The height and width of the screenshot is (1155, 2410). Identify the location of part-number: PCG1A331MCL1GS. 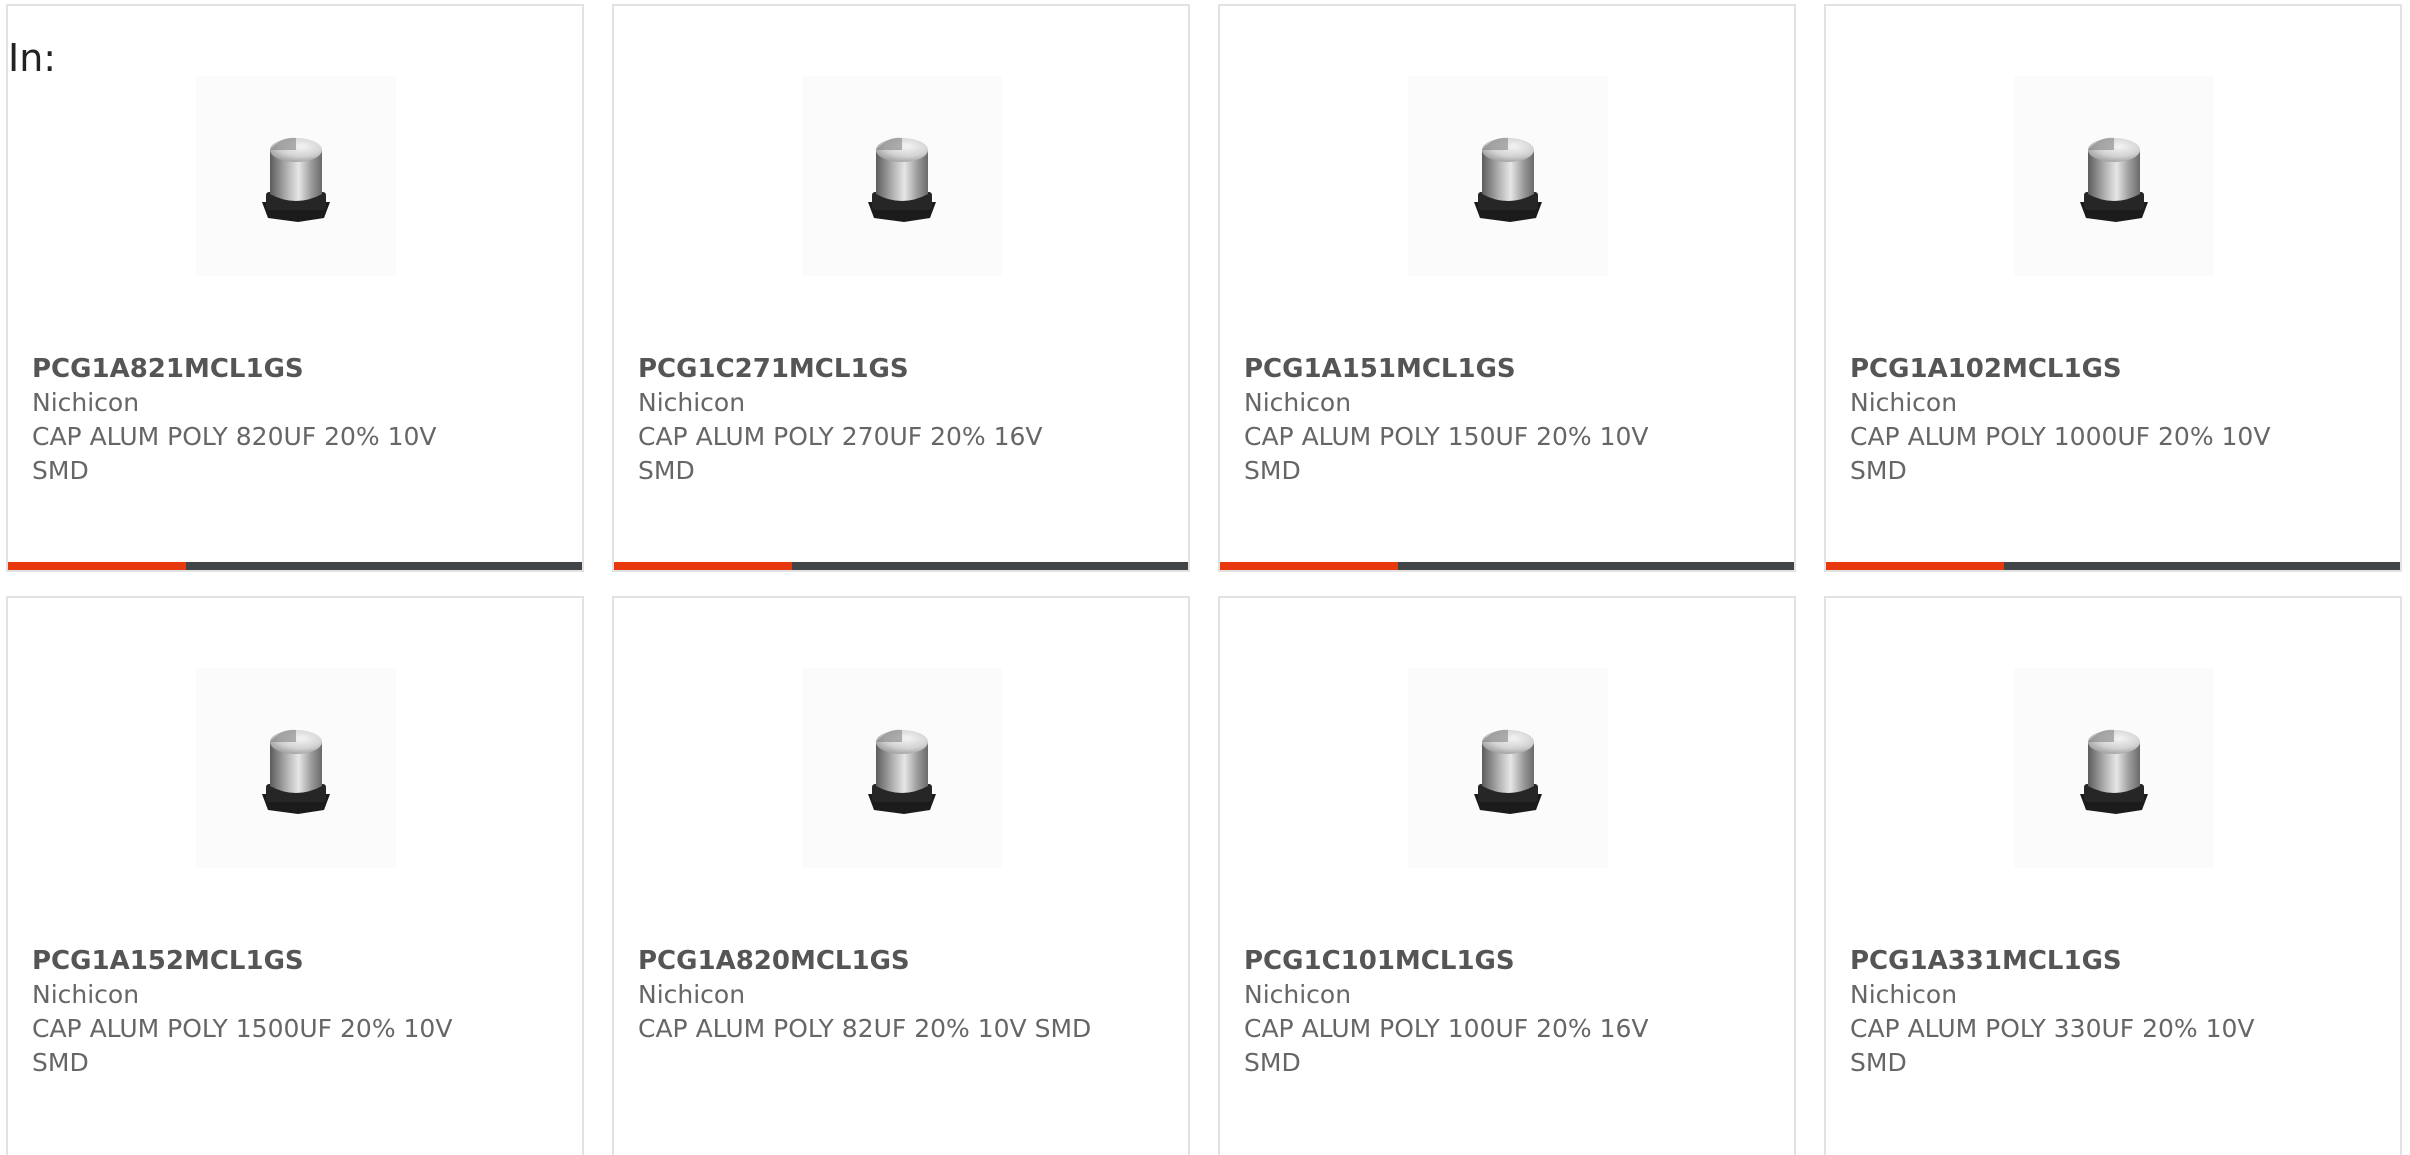
(2080, 961).